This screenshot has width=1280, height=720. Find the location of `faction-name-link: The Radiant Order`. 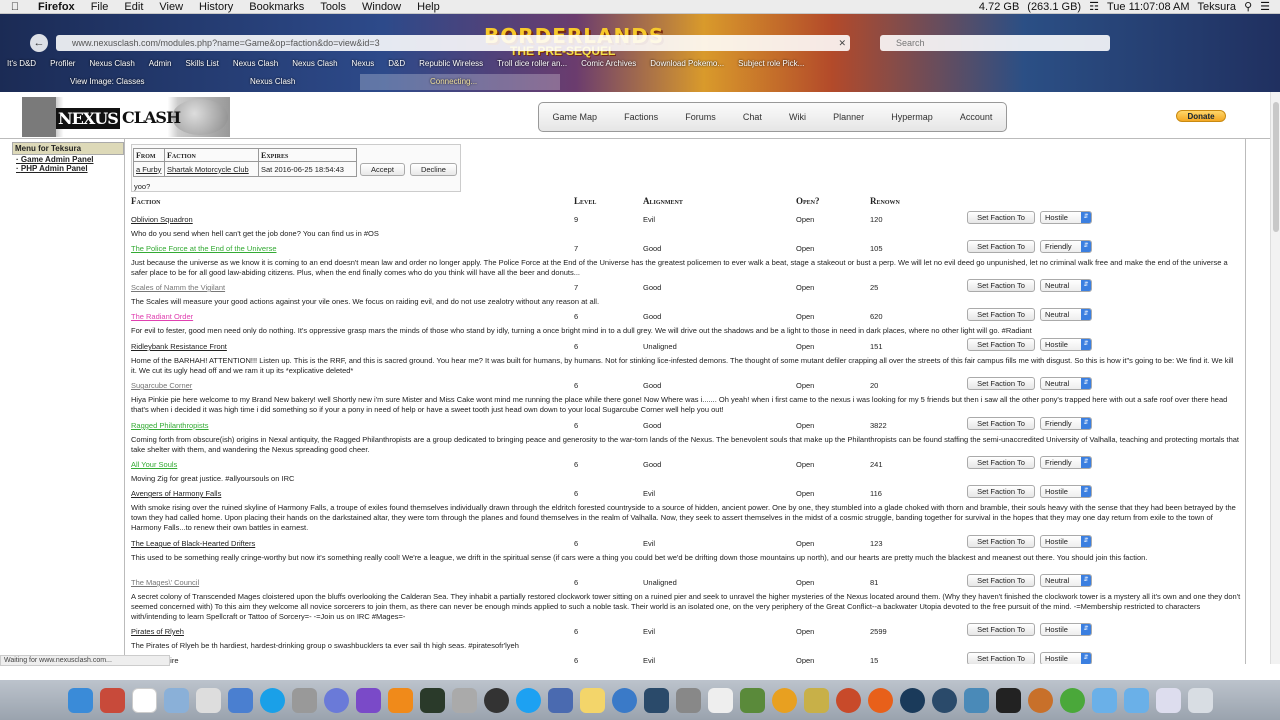

faction-name-link: The Radiant Order is located at coordinates (162, 316).